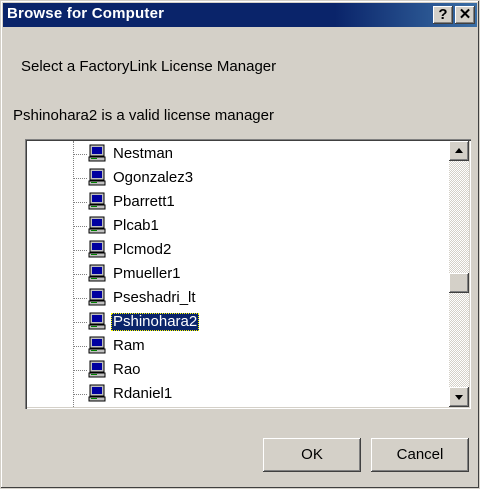  What do you see at coordinates (263, 250) in the screenshot?
I see `tree-item: Plcmod2` at bounding box center [263, 250].